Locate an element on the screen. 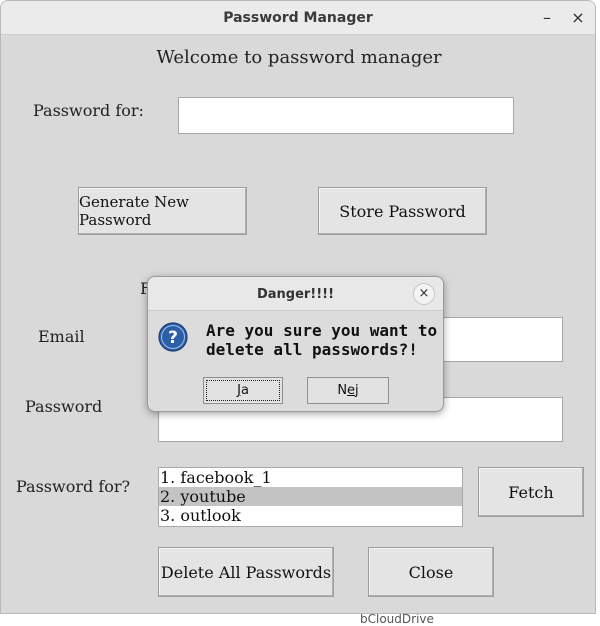 This screenshot has height=626, width=600. yes-button: Ja is located at coordinates (243, 390).